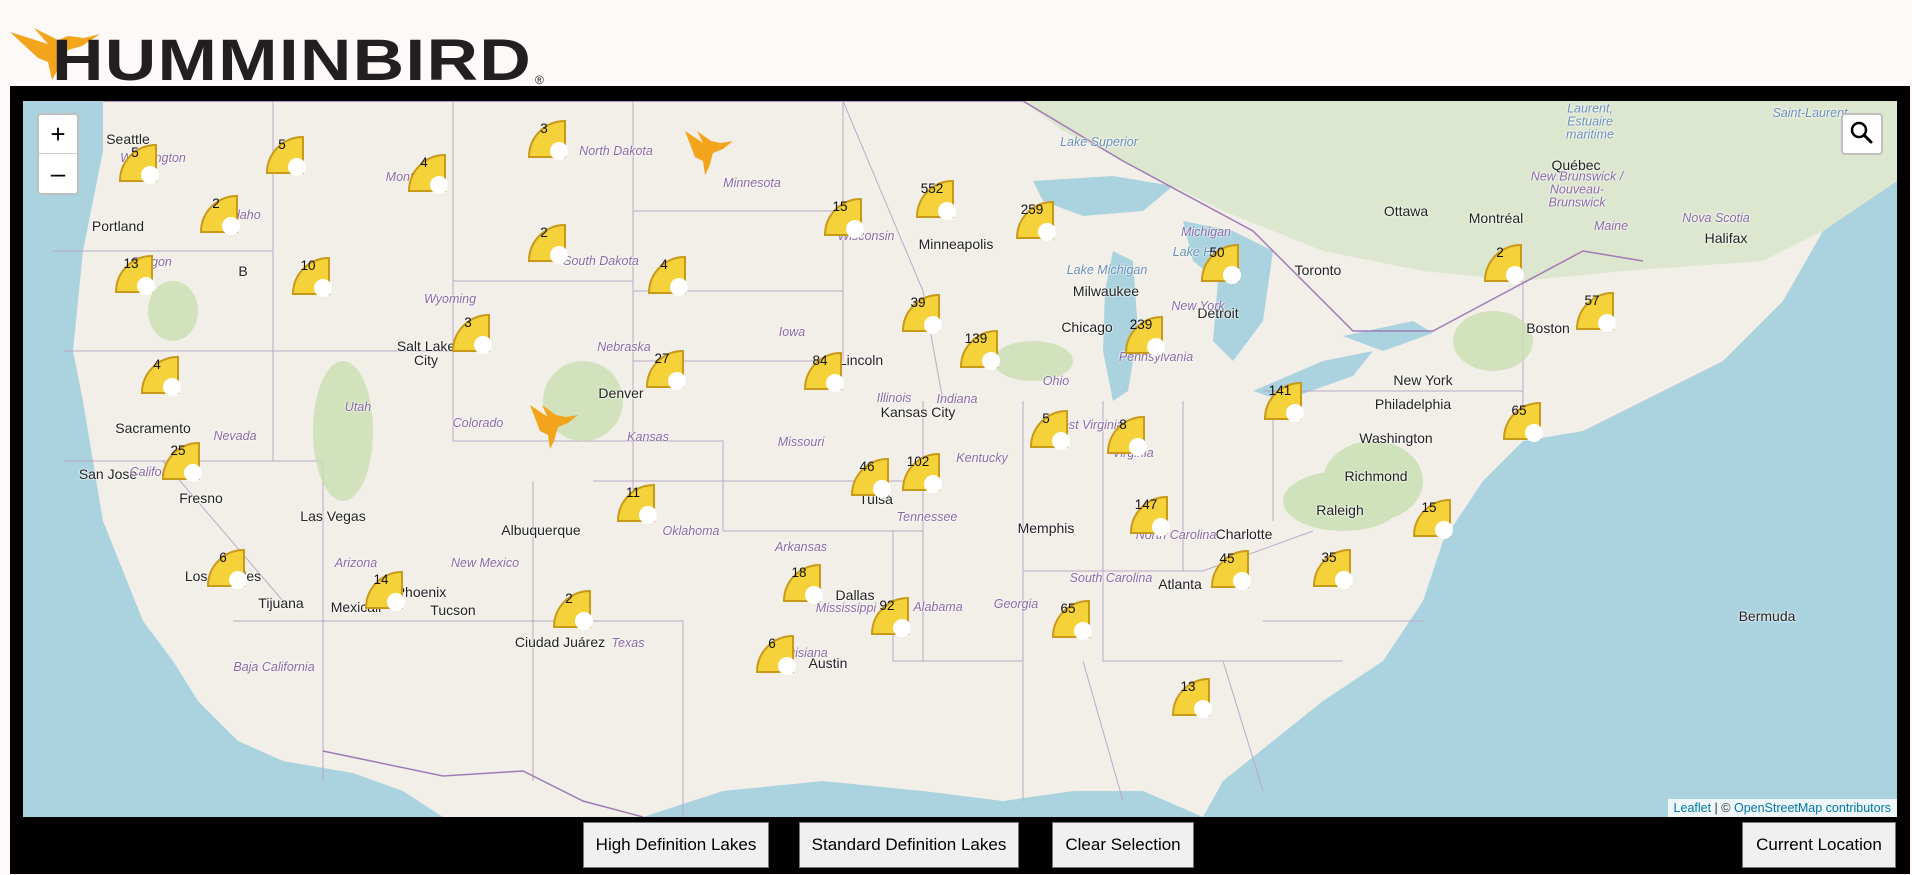 Image resolution: width=1912 pixels, height=875 pixels. I want to click on cluster-count: 11, so click(632, 492).